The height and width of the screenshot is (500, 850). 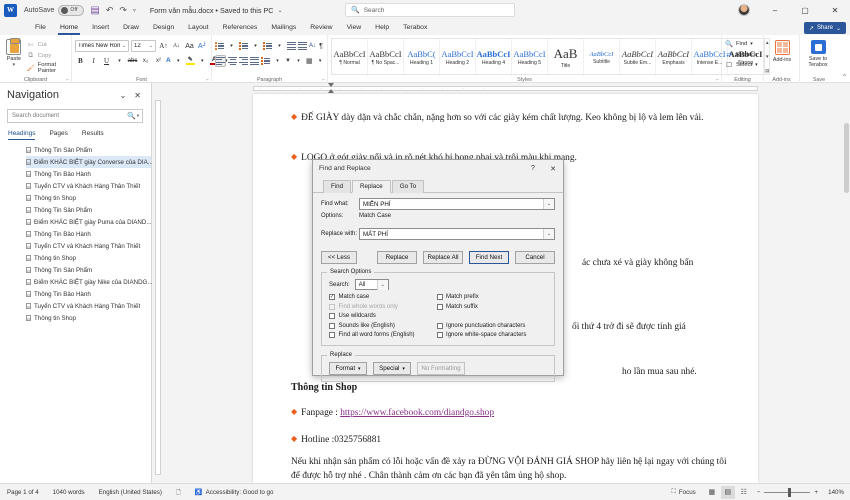 What do you see at coordinates (71, 10) in the screenshot?
I see `autosave-toggle: Off` at bounding box center [71, 10].